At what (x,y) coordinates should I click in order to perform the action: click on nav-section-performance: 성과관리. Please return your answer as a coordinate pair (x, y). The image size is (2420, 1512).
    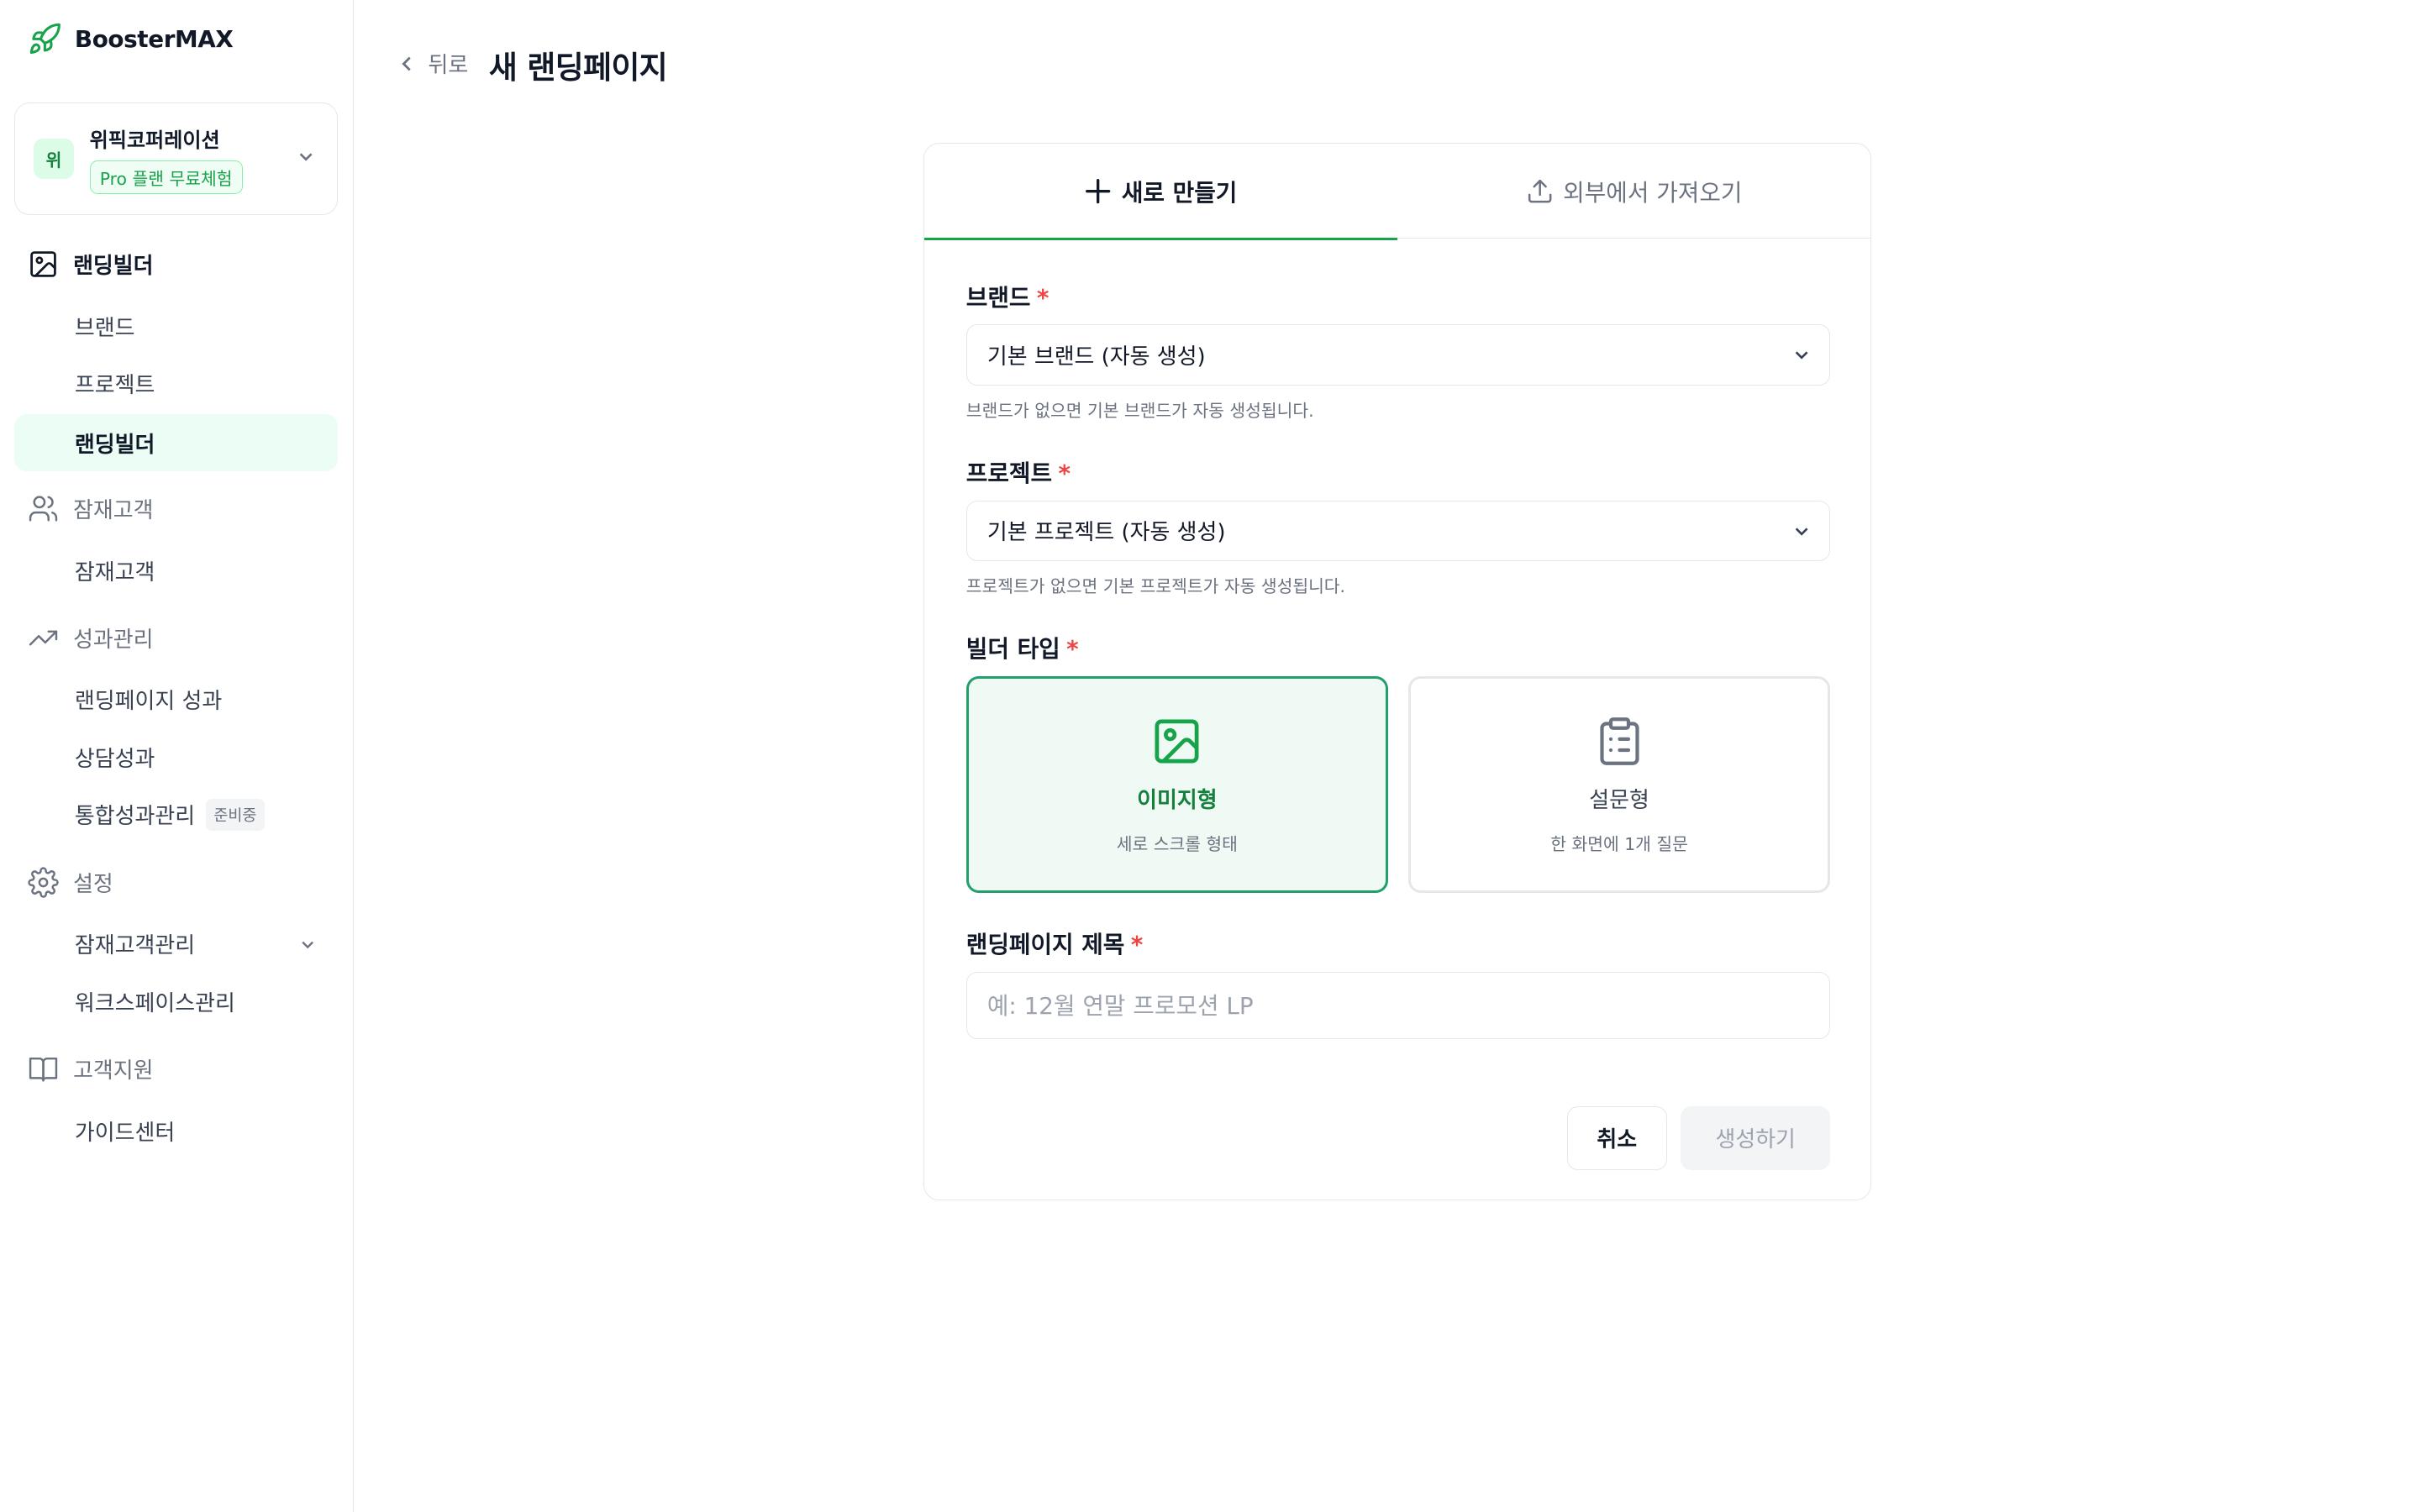
    Looking at the image, I should click on (91, 638).